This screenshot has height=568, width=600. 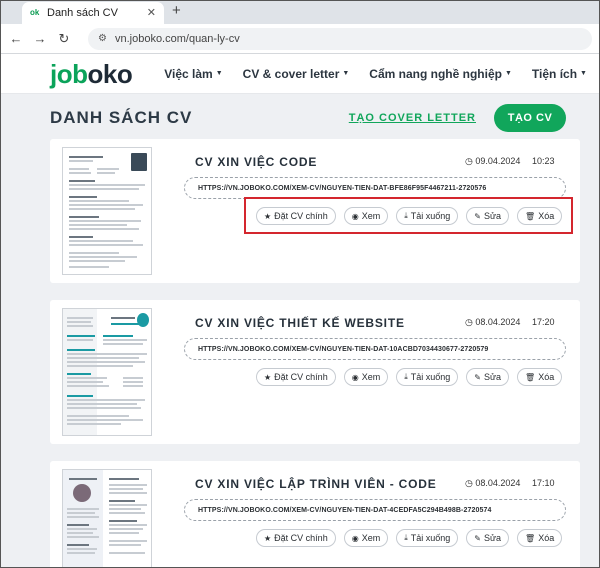 What do you see at coordinates (296, 74) in the screenshot?
I see `nav-item-cv-cover-letter: CV & cover letter ▼` at bounding box center [296, 74].